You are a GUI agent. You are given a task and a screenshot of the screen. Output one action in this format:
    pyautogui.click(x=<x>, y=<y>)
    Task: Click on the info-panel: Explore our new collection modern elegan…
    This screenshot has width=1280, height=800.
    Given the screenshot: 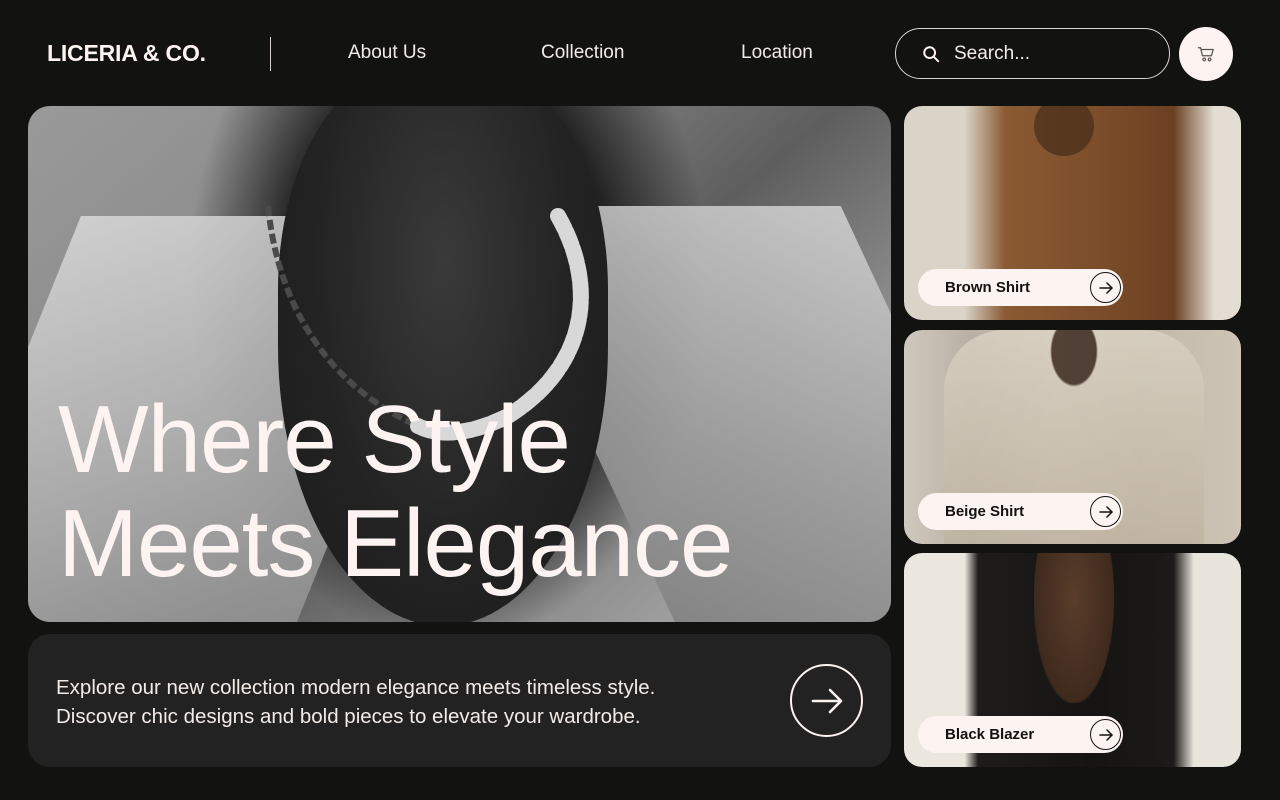 What is the action you would take?
    pyautogui.click(x=459, y=700)
    